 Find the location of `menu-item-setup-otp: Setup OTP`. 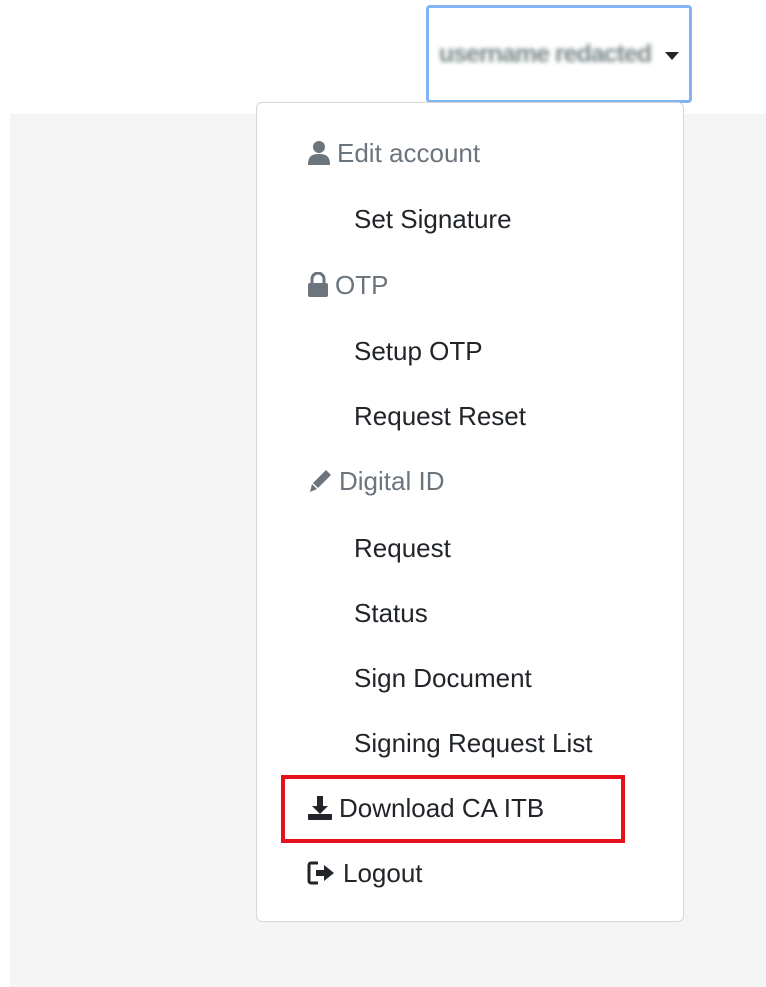

menu-item-setup-otp: Setup OTP is located at coordinates (418, 351).